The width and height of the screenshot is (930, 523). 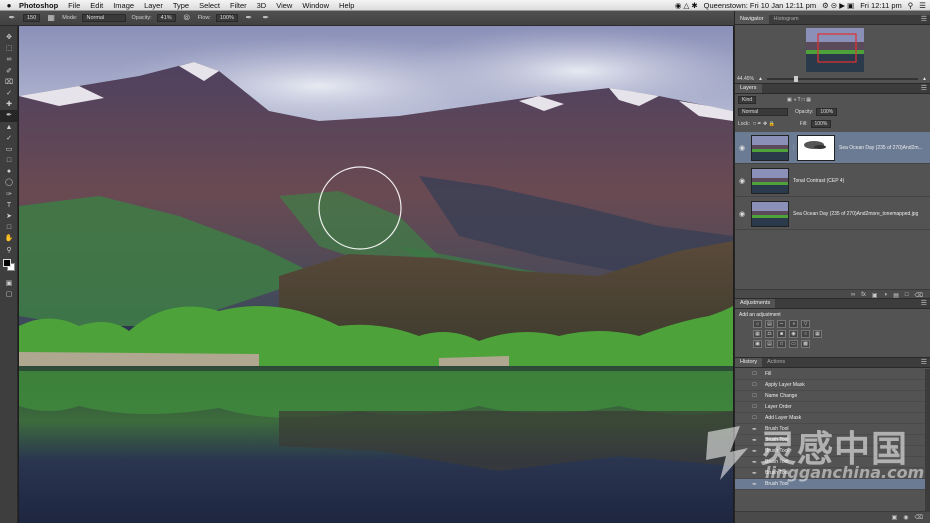 I want to click on tab-actions: Actions, so click(x=776, y=362).